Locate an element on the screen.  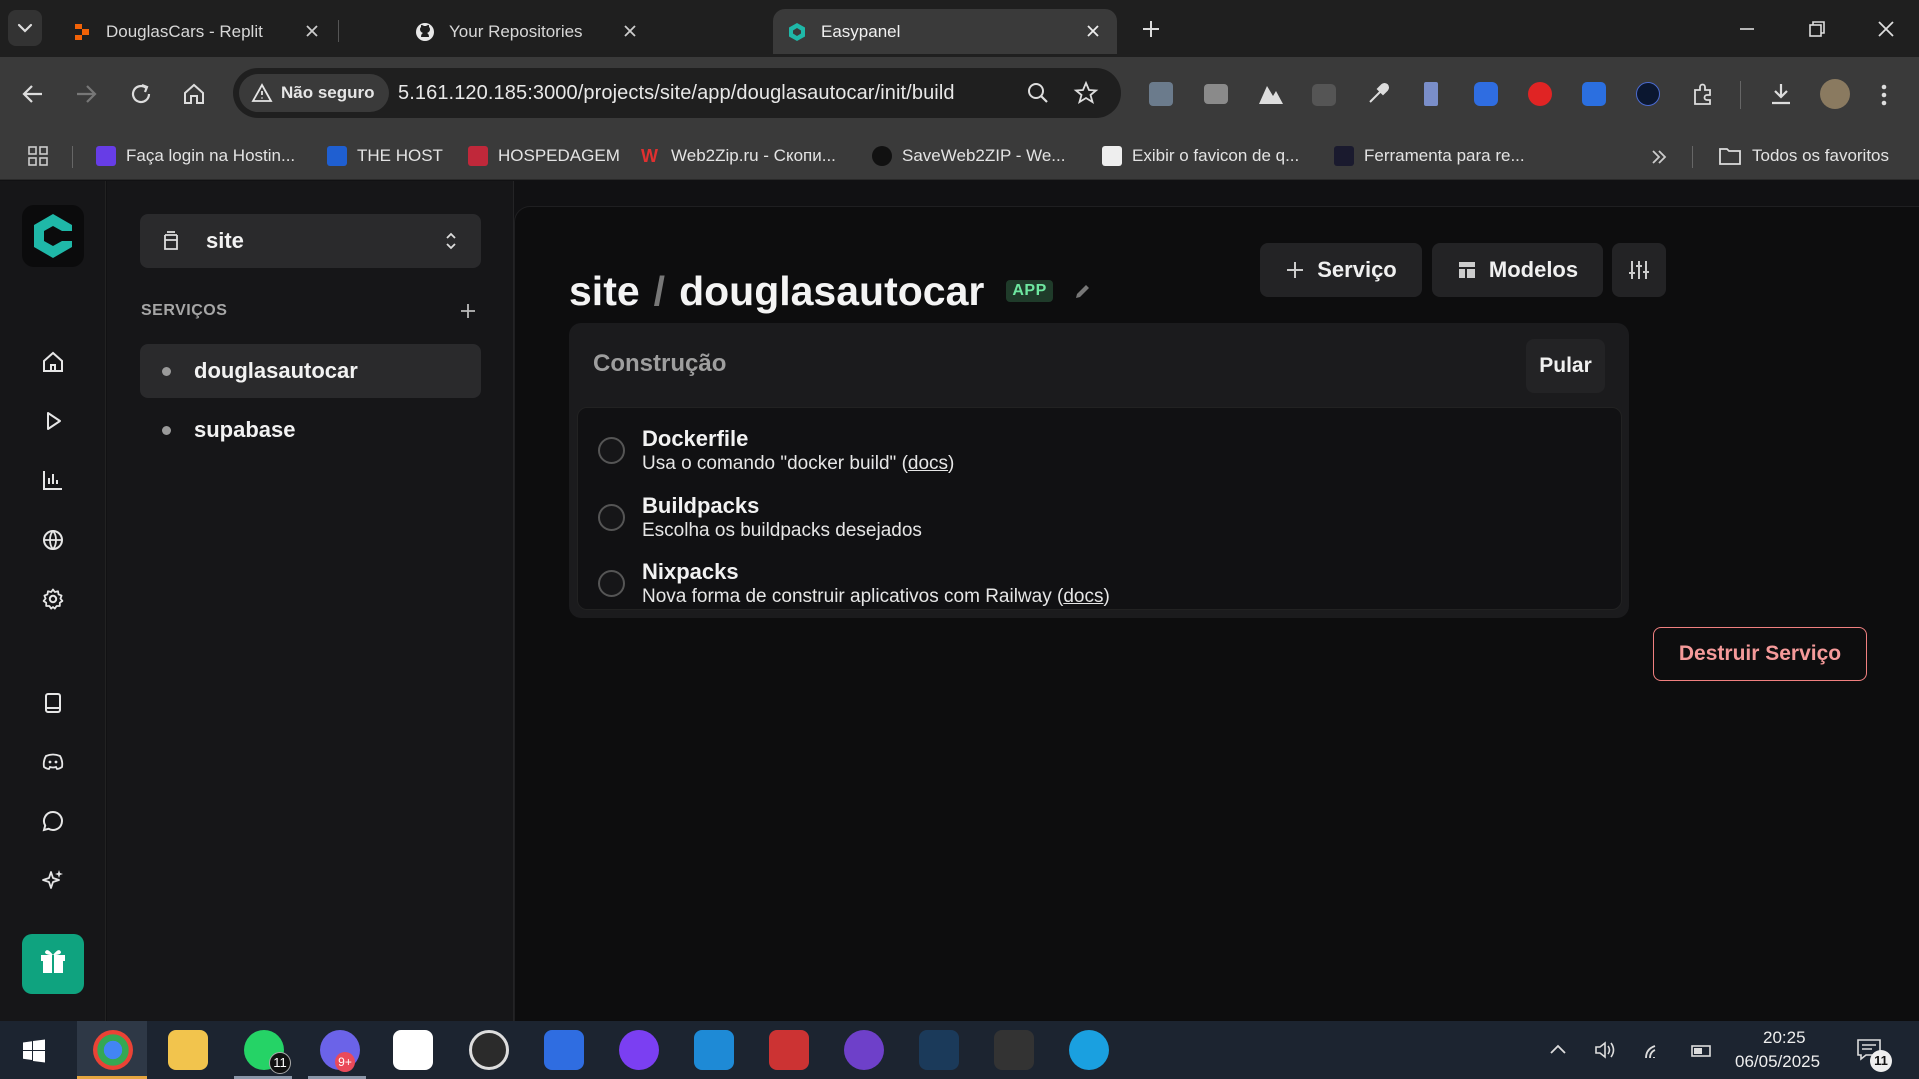
zoom-icon is located at coordinates (1038, 93).